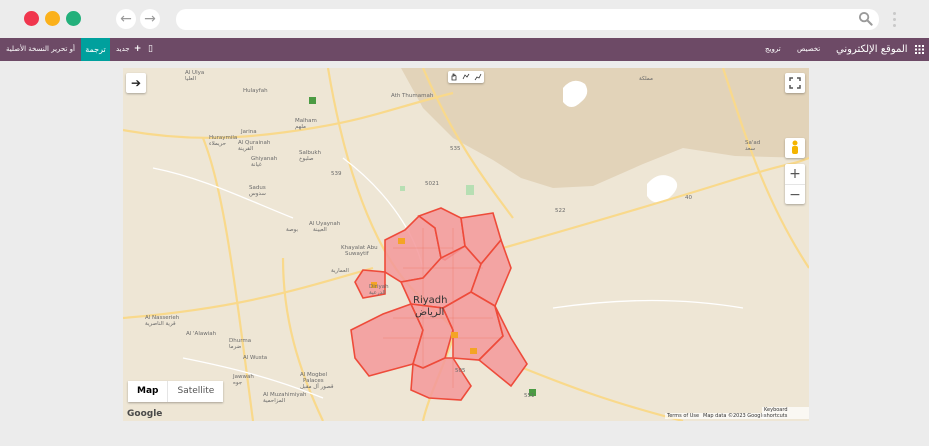 This screenshot has width=929, height=446. I want to click on zoom-out-button: −, so click(795, 194).